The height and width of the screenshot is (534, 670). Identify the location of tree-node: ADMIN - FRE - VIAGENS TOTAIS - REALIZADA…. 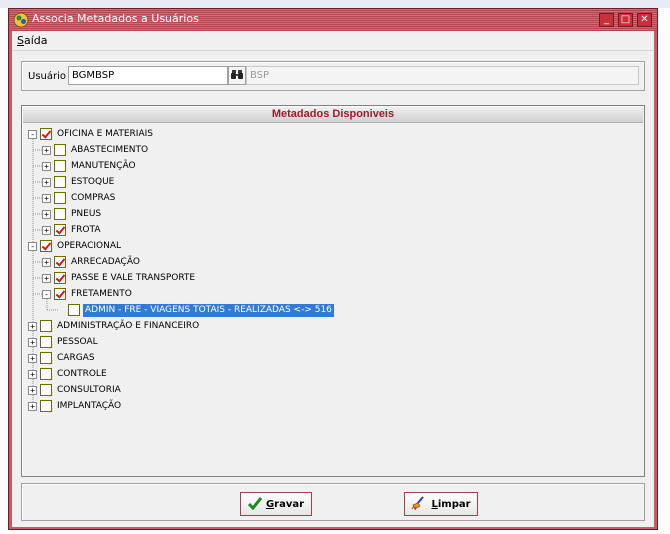
(195, 310).